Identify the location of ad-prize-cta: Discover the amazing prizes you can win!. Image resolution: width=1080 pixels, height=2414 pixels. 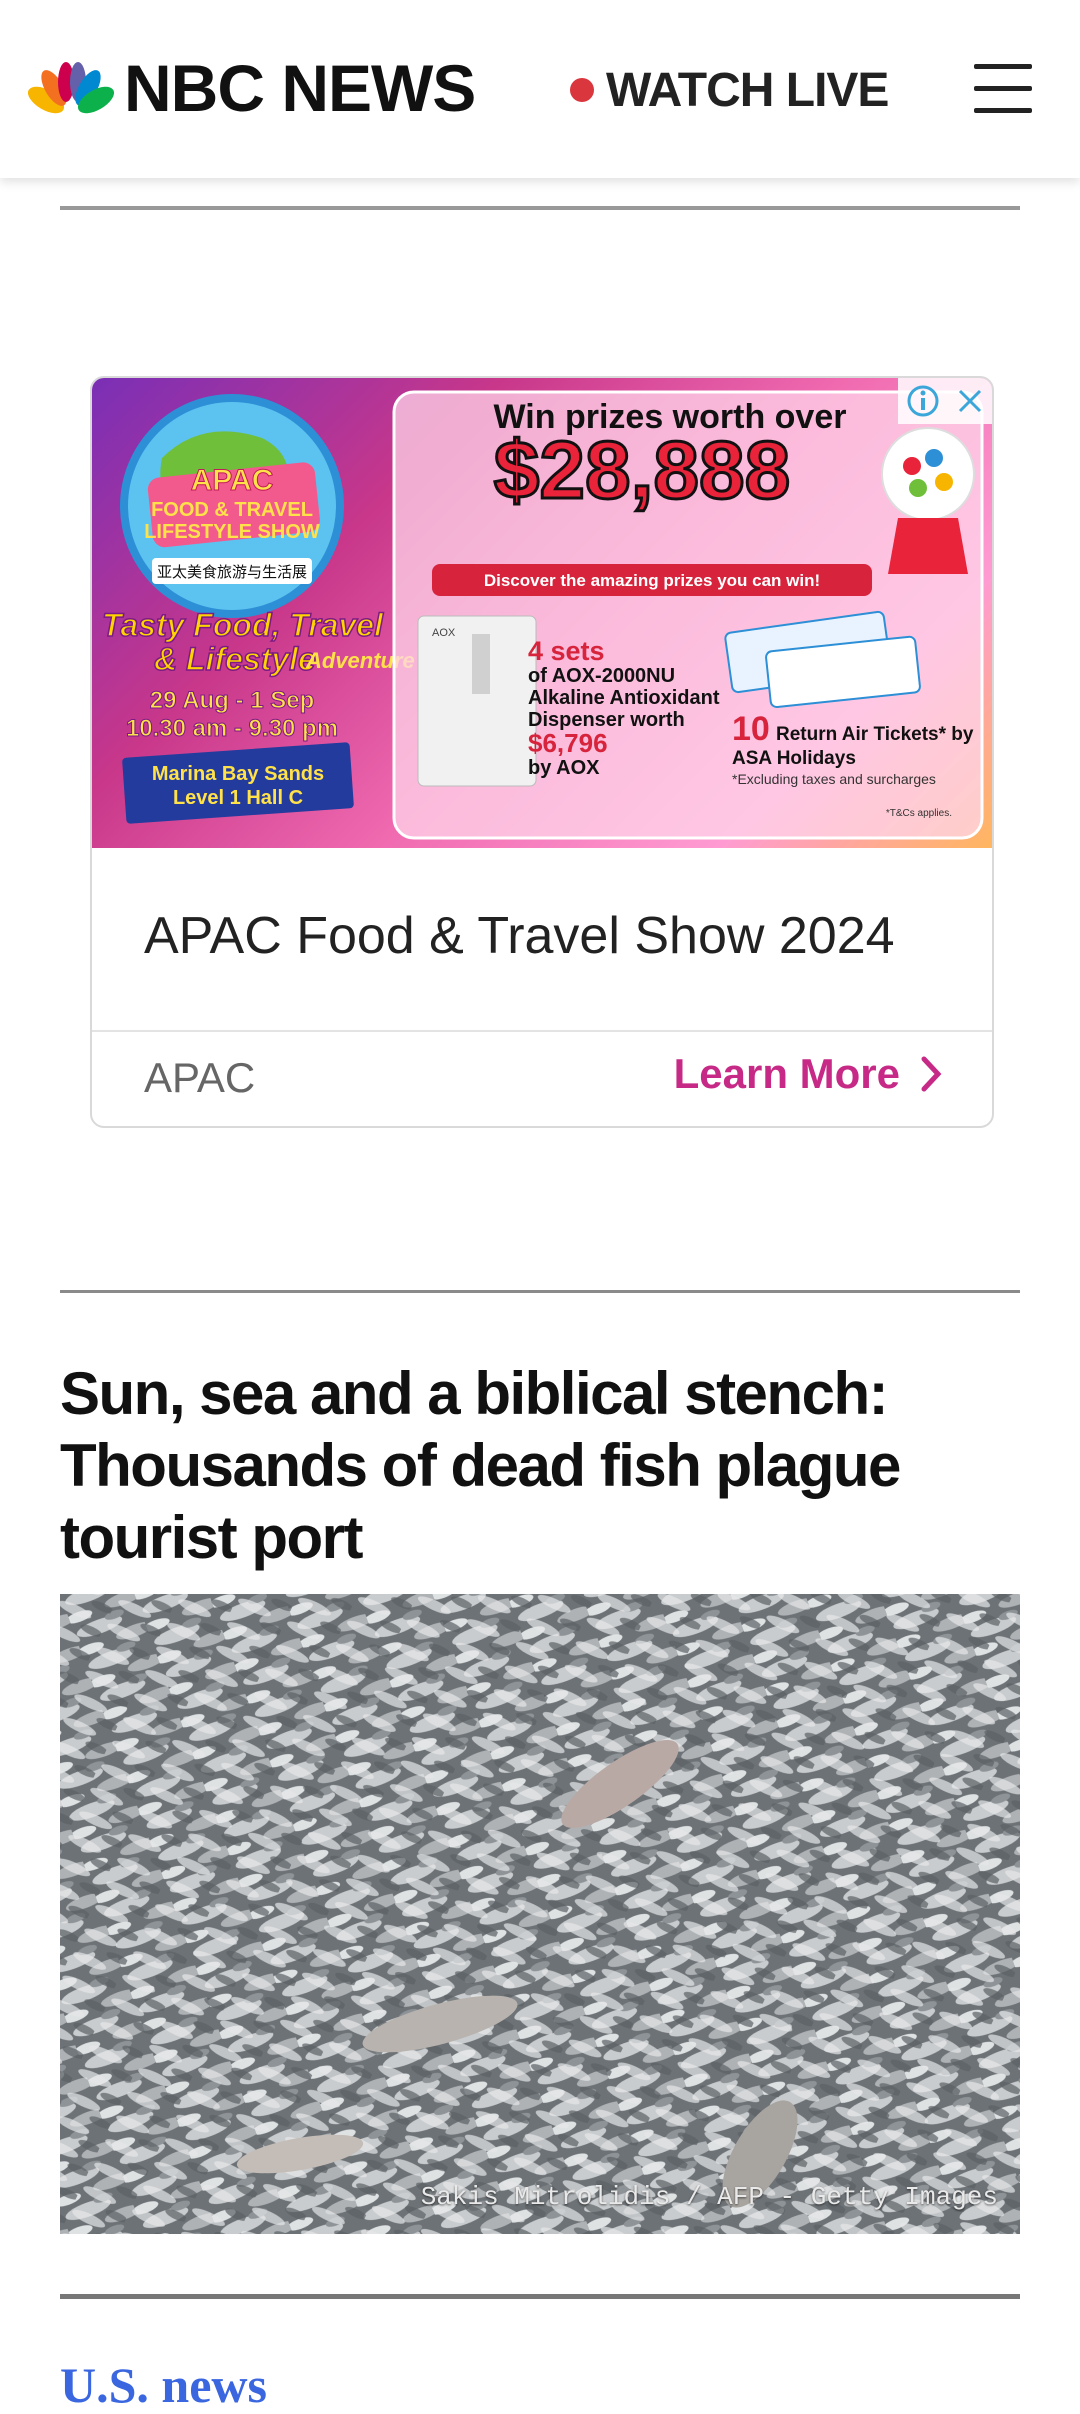
(652, 580).